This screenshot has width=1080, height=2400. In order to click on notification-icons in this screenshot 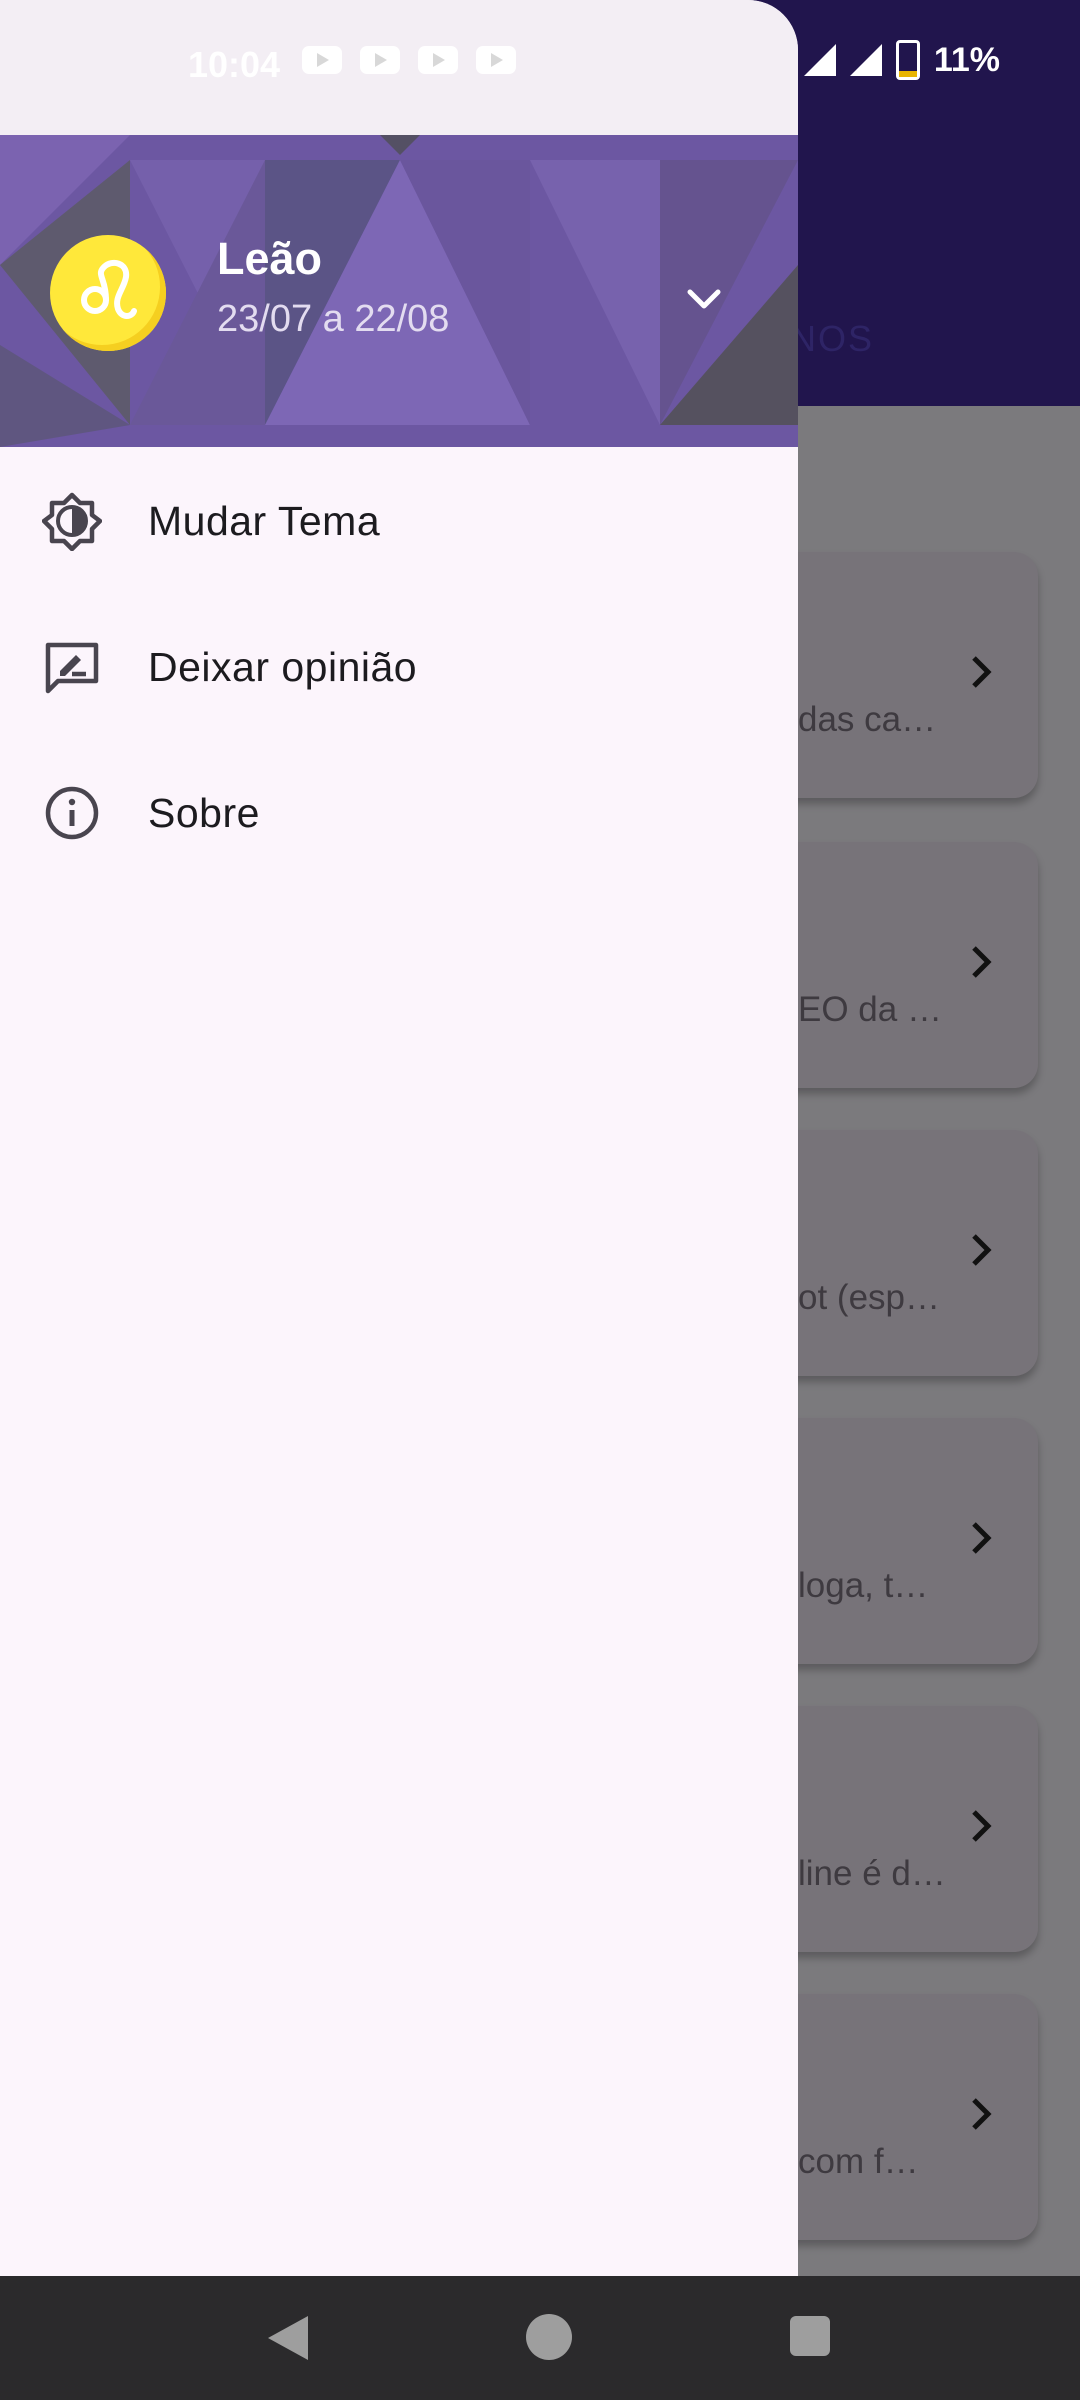, I will do `click(418, 60)`.